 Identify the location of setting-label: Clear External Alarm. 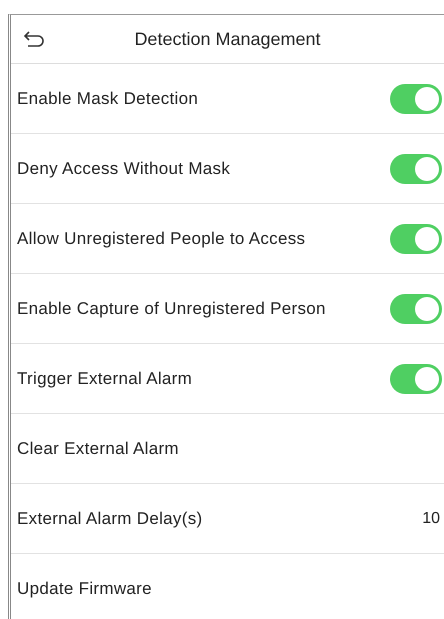
(98, 448).